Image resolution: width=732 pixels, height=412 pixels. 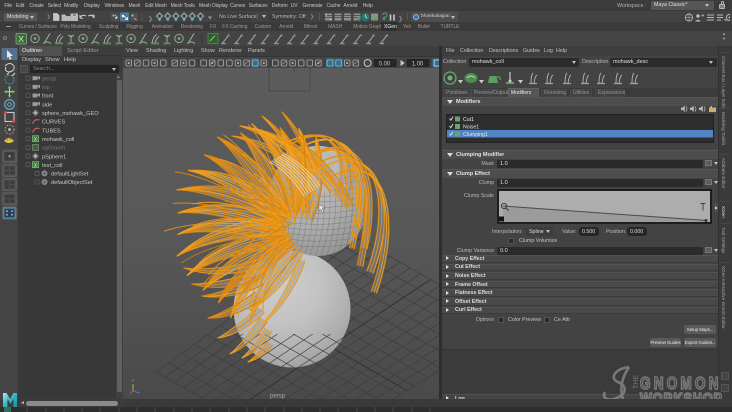 What do you see at coordinates (21, 39) in the screenshot?
I see `svg-text: X` at bounding box center [21, 39].